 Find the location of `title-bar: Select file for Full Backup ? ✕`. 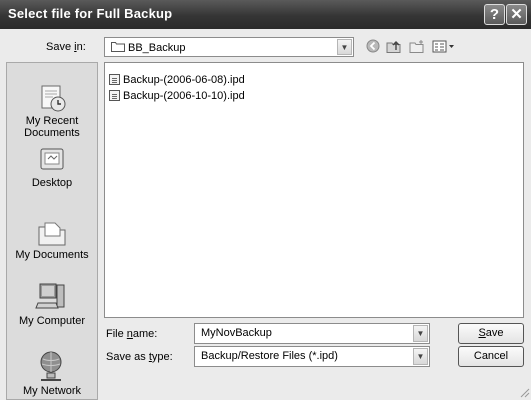

title-bar: Select file for Full Backup ? ✕ is located at coordinates (265, 14).